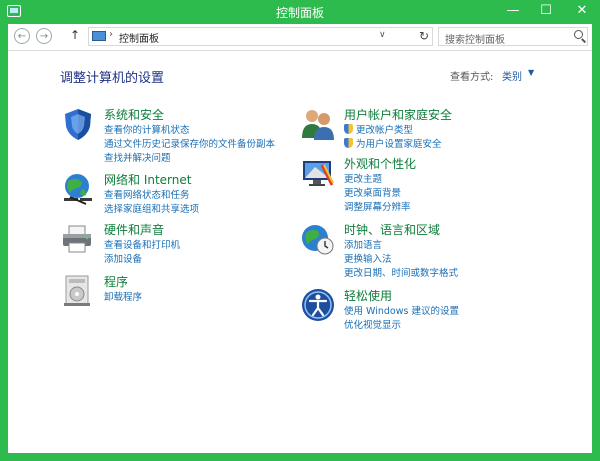 Image resolution: width=600 pixels, height=461 pixels. What do you see at coordinates (123, 258) in the screenshot?
I see `link-add-device: 添加设备` at bounding box center [123, 258].